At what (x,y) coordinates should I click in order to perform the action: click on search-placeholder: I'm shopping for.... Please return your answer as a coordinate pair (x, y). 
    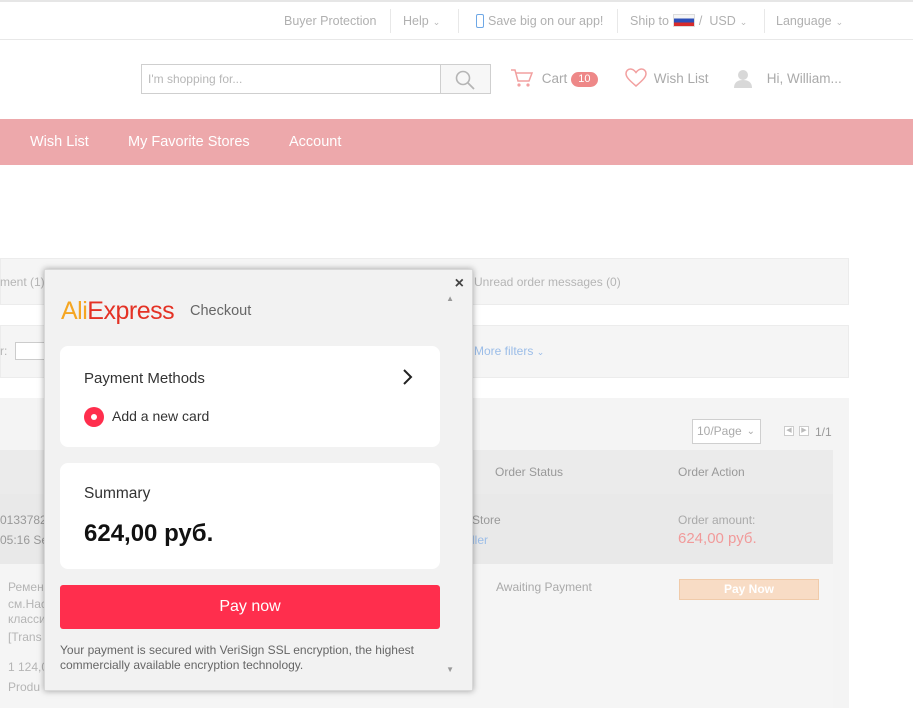
    Looking at the image, I should click on (195, 79).